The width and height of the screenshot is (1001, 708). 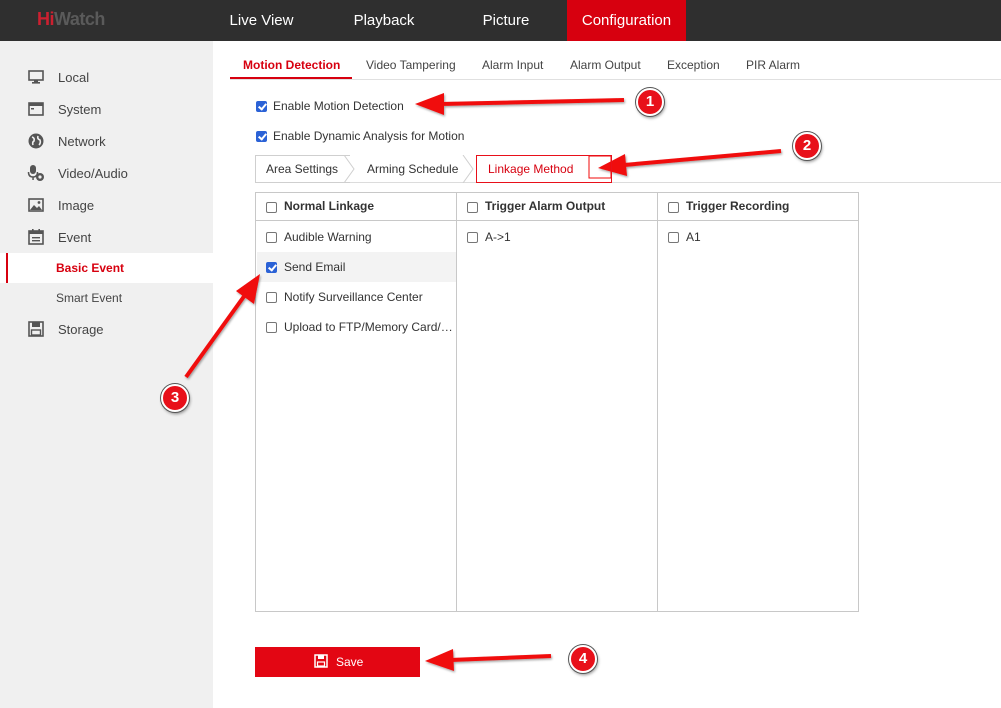 What do you see at coordinates (261, 136) in the screenshot?
I see `enable-dynamic-checkbox` at bounding box center [261, 136].